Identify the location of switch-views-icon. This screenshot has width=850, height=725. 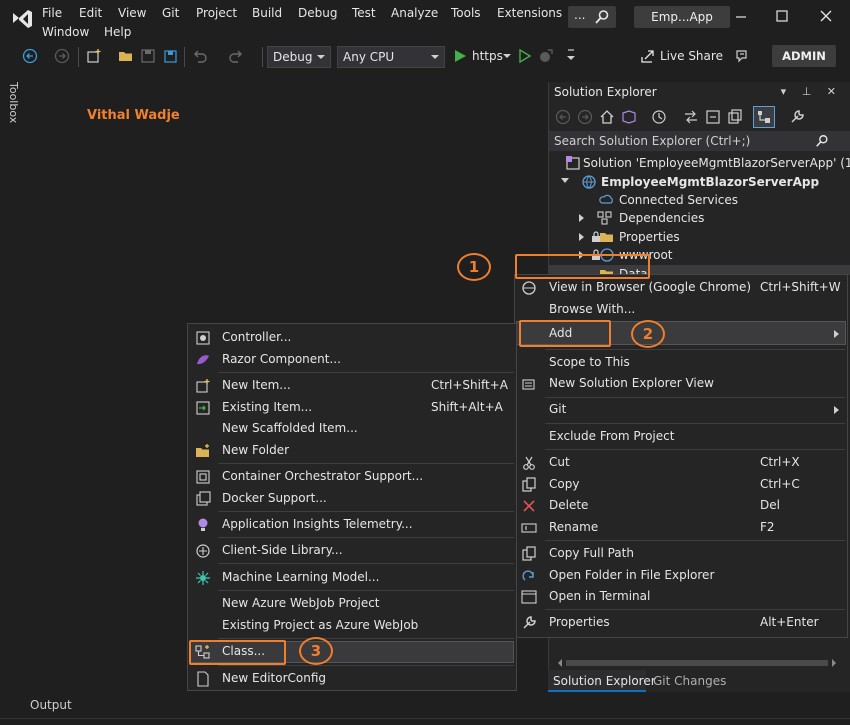
(629, 117).